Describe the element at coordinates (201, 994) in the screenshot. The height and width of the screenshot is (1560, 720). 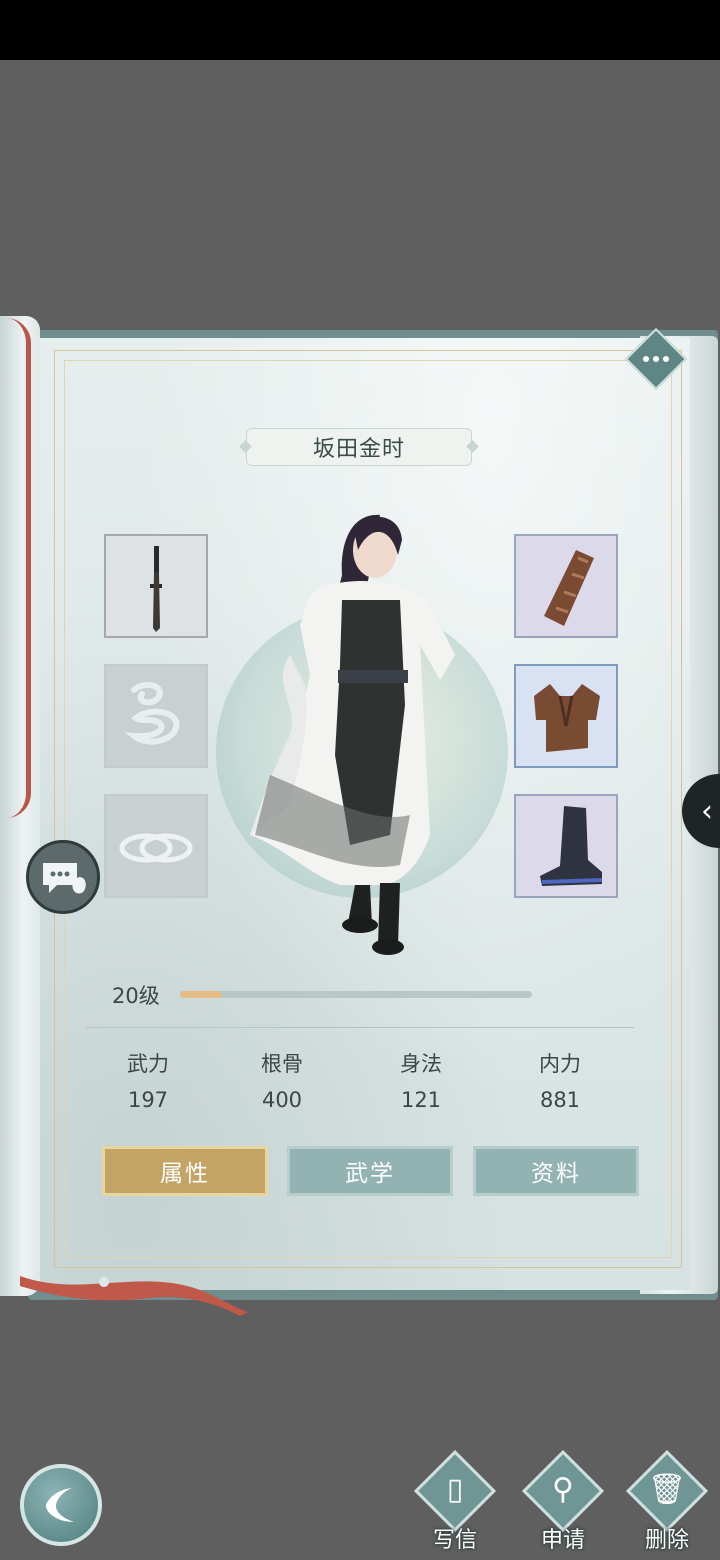
I see `experience-fill` at that location.